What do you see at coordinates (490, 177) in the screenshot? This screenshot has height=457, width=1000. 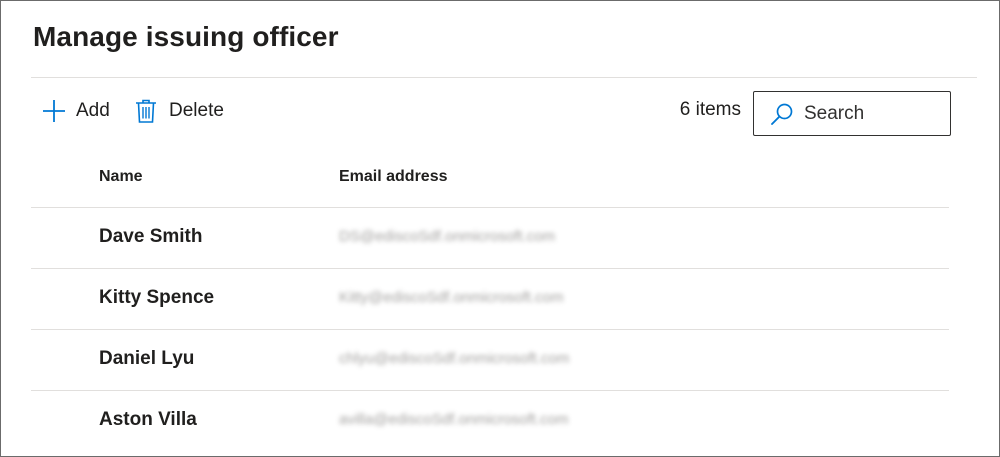 I see `table-header-row: Name Email address` at bounding box center [490, 177].